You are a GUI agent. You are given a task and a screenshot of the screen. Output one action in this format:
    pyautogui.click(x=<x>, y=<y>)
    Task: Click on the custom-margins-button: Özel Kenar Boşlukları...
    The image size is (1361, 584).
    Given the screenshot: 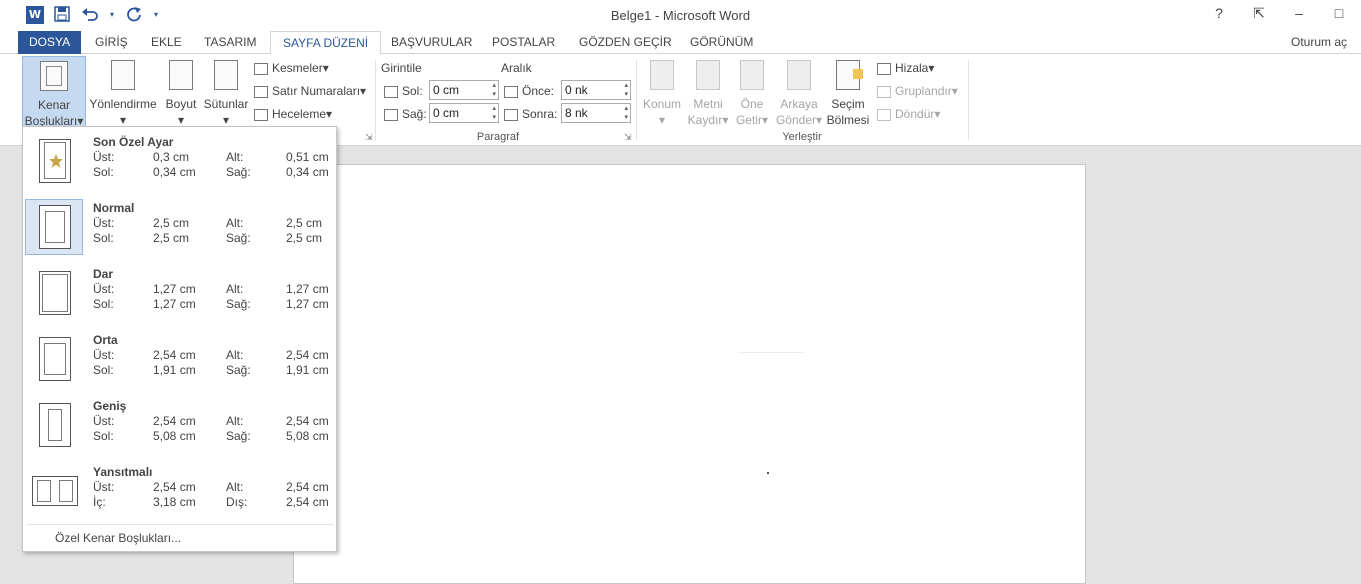 What is the action you would take?
    pyautogui.click(x=118, y=538)
    